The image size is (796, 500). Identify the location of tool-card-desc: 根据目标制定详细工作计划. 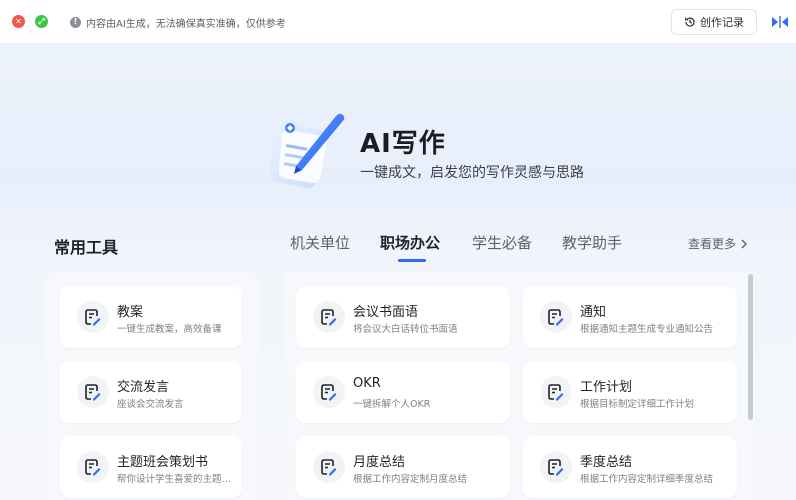
(637, 404).